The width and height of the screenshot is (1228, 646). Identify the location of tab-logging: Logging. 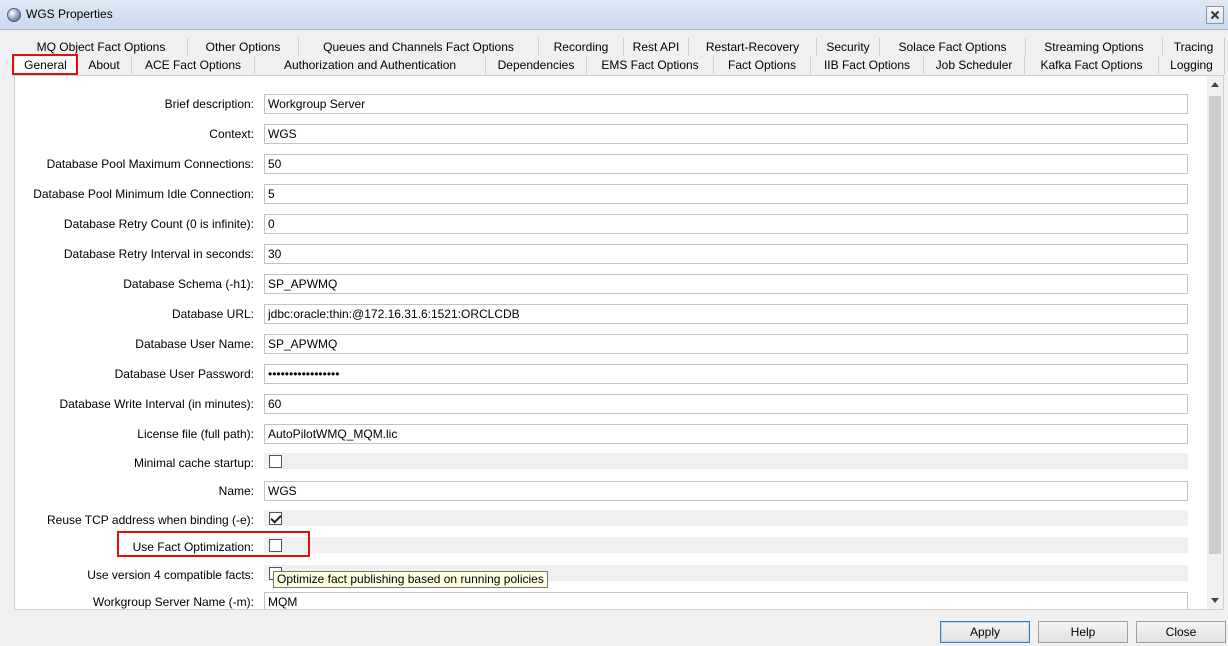
(1192, 65).